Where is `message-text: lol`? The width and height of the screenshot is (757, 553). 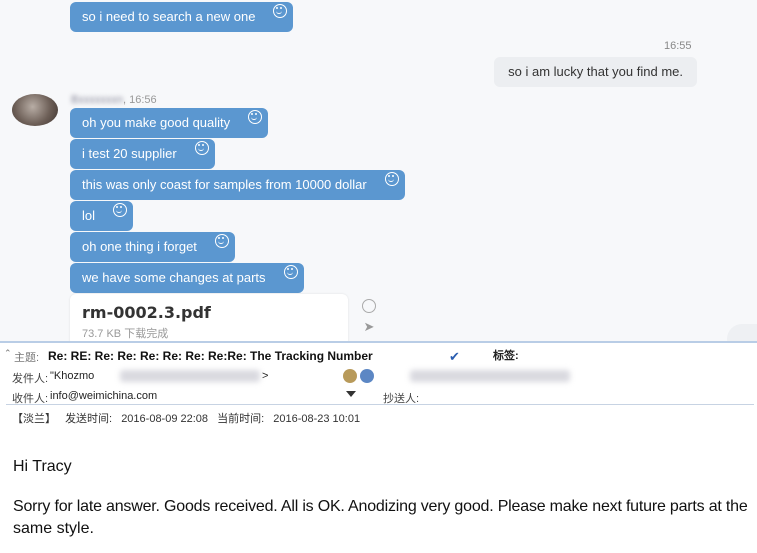
message-text: lol is located at coordinates (89, 215).